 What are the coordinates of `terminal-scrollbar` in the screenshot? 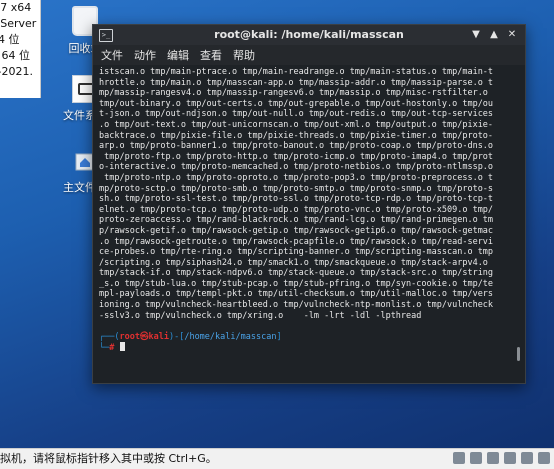 It's located at (518, 354).